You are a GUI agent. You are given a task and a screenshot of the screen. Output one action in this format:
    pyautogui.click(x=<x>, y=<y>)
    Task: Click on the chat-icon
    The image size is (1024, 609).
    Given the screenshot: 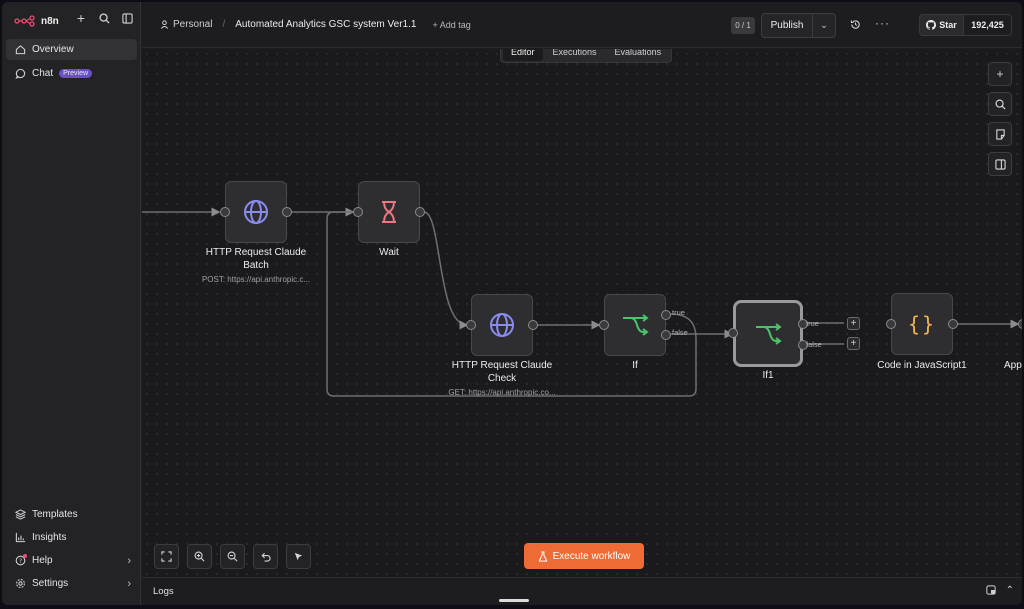 What is the action you would take?
    pyautogui.click(x=20, y=74)
    